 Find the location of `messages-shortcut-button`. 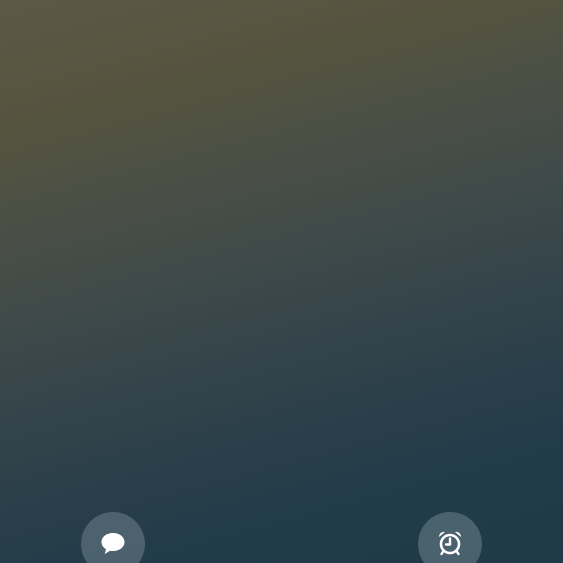

messages-shortcut-button is located at coordinates (113, 537).